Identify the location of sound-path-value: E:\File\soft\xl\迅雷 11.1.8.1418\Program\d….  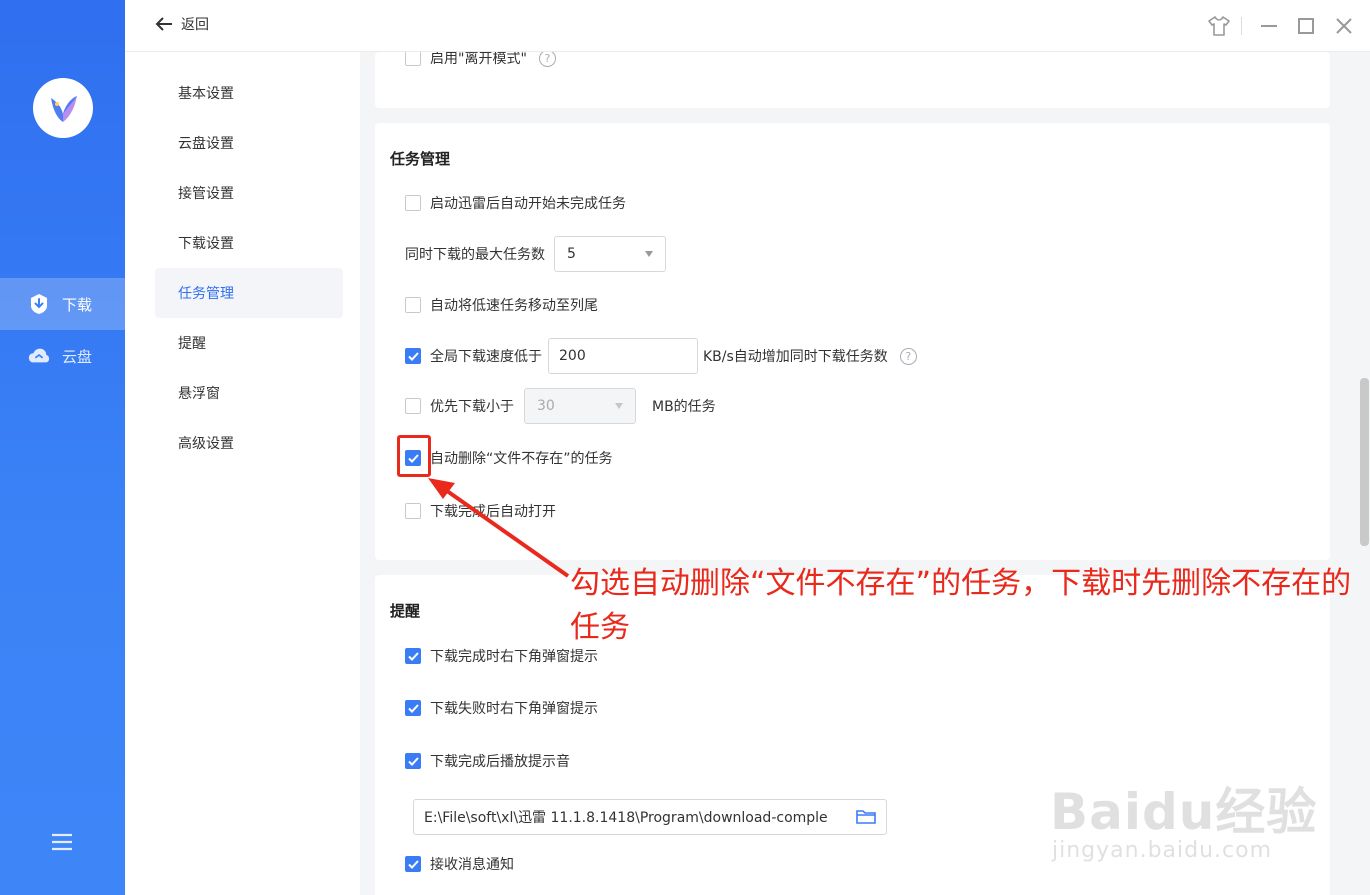
(626, 818).